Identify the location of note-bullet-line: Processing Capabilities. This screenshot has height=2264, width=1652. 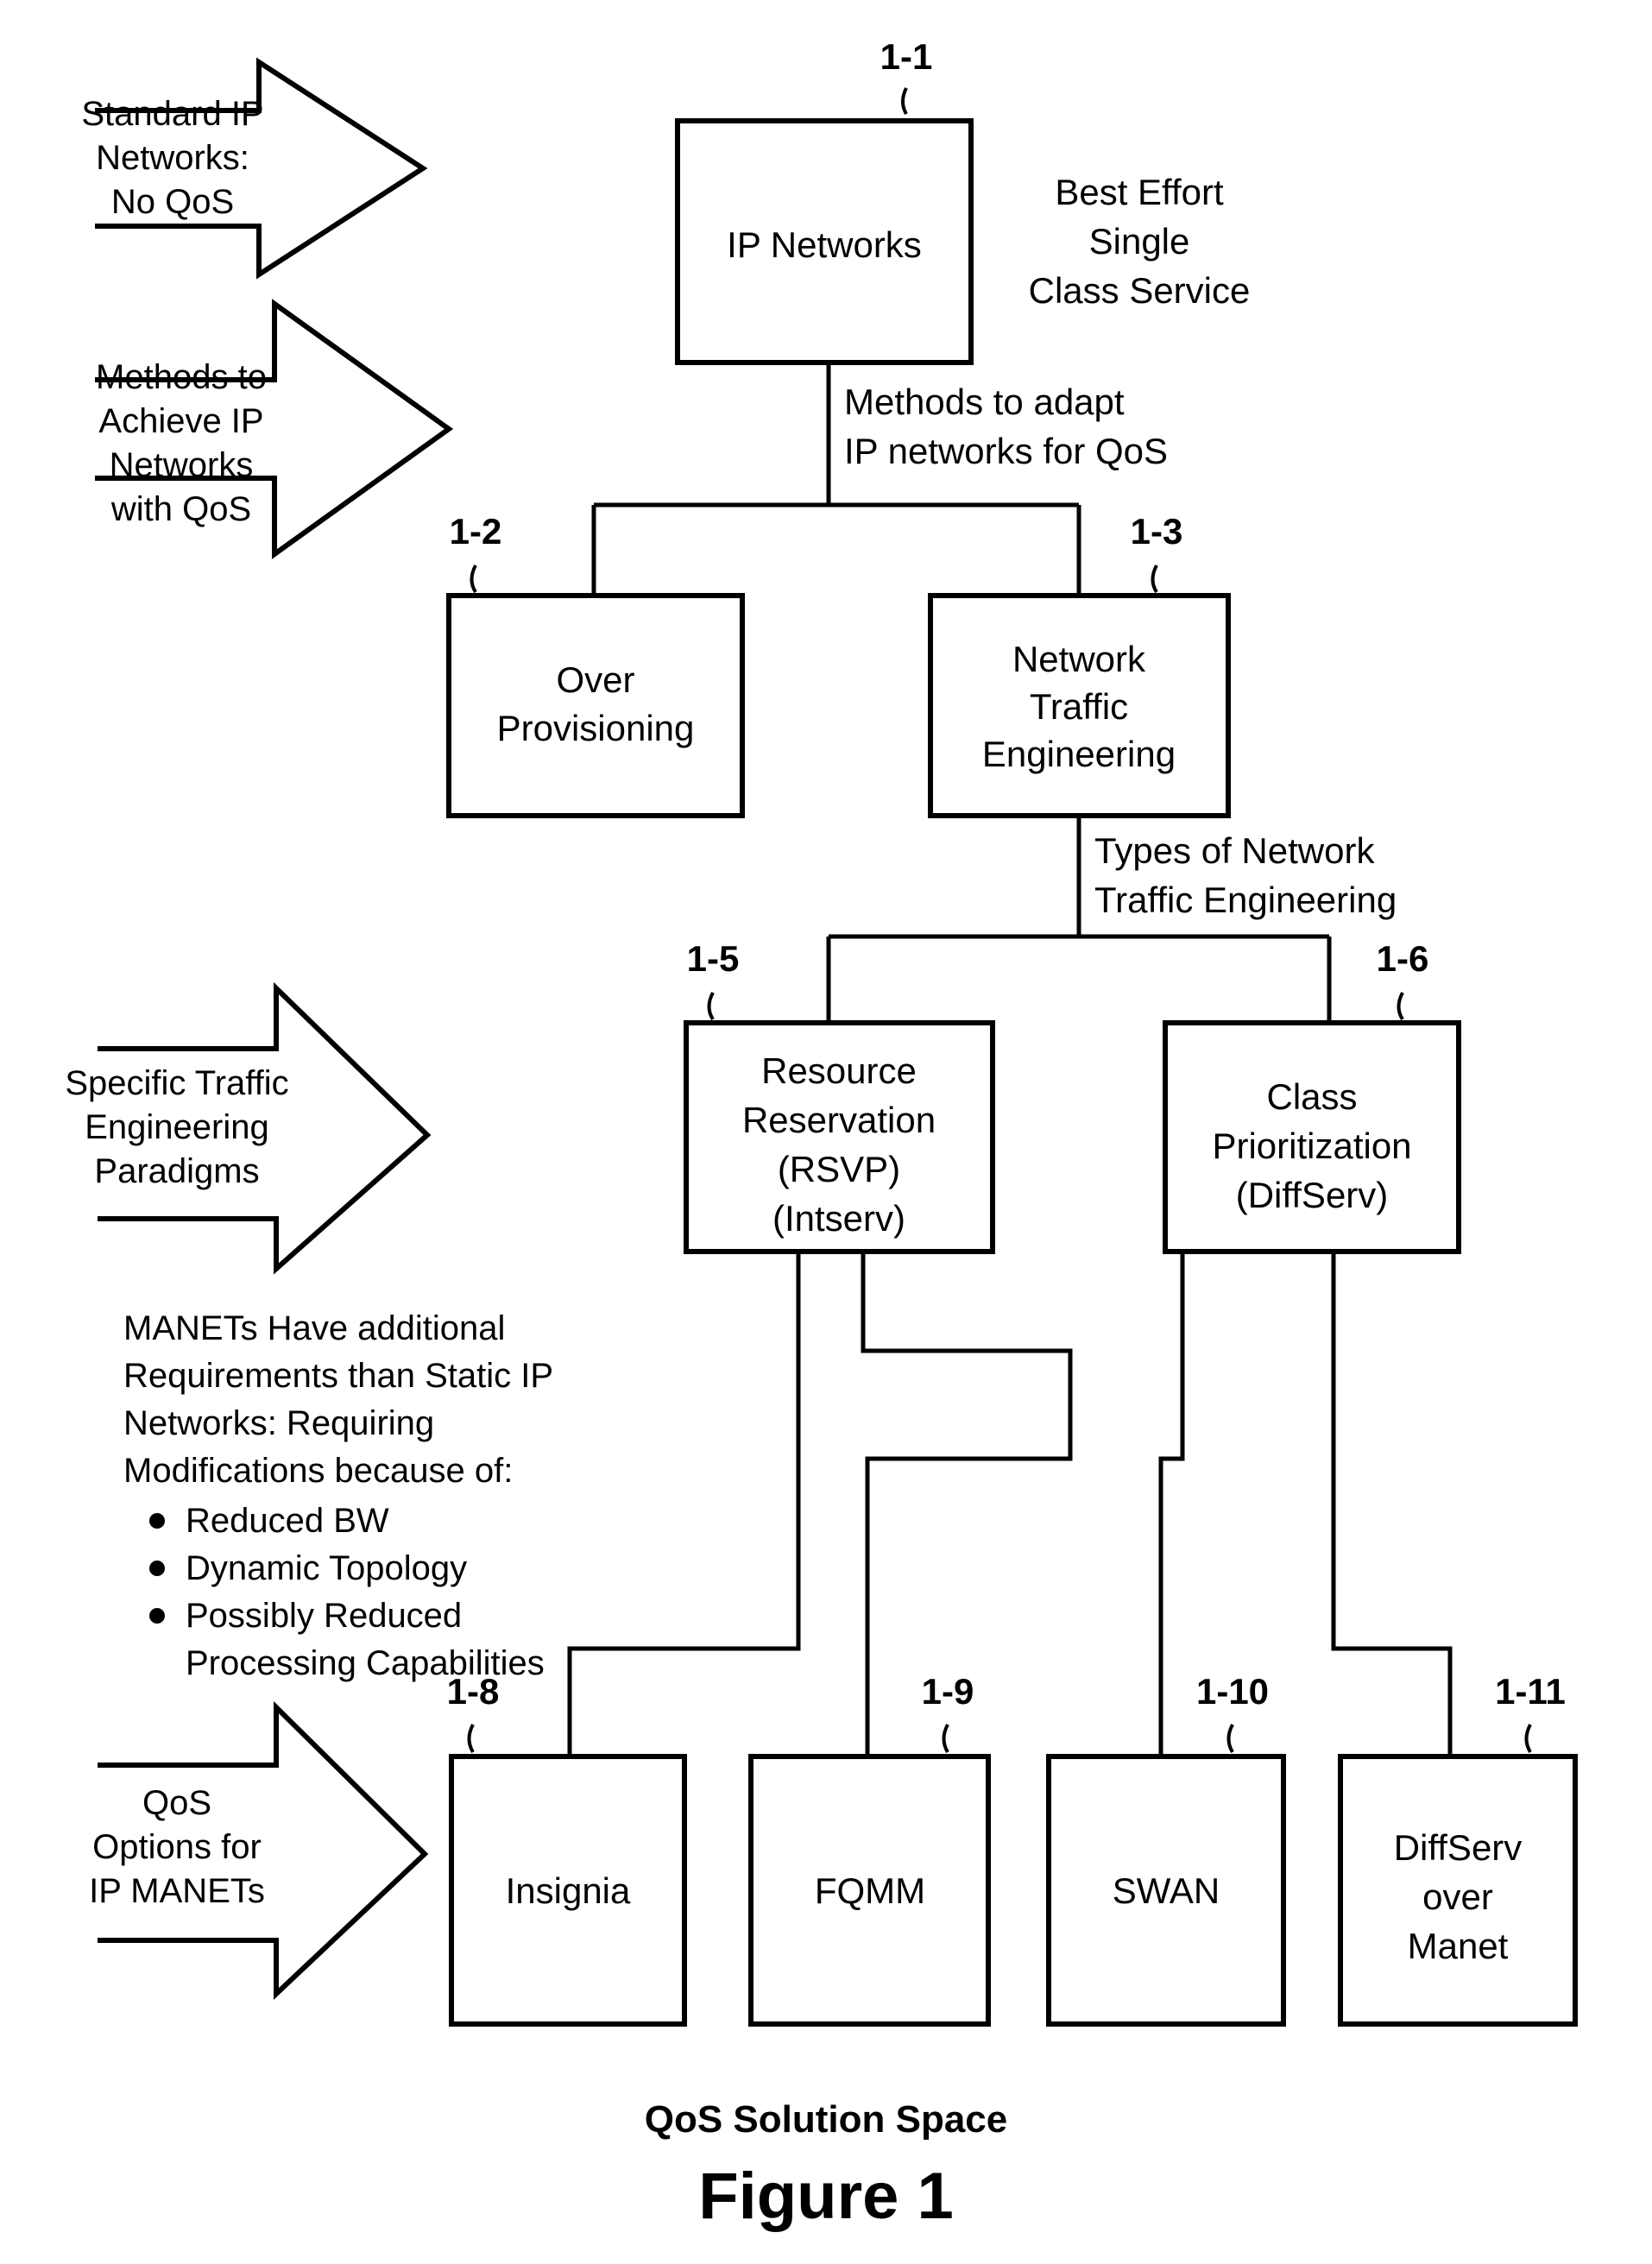
(365, 1663).